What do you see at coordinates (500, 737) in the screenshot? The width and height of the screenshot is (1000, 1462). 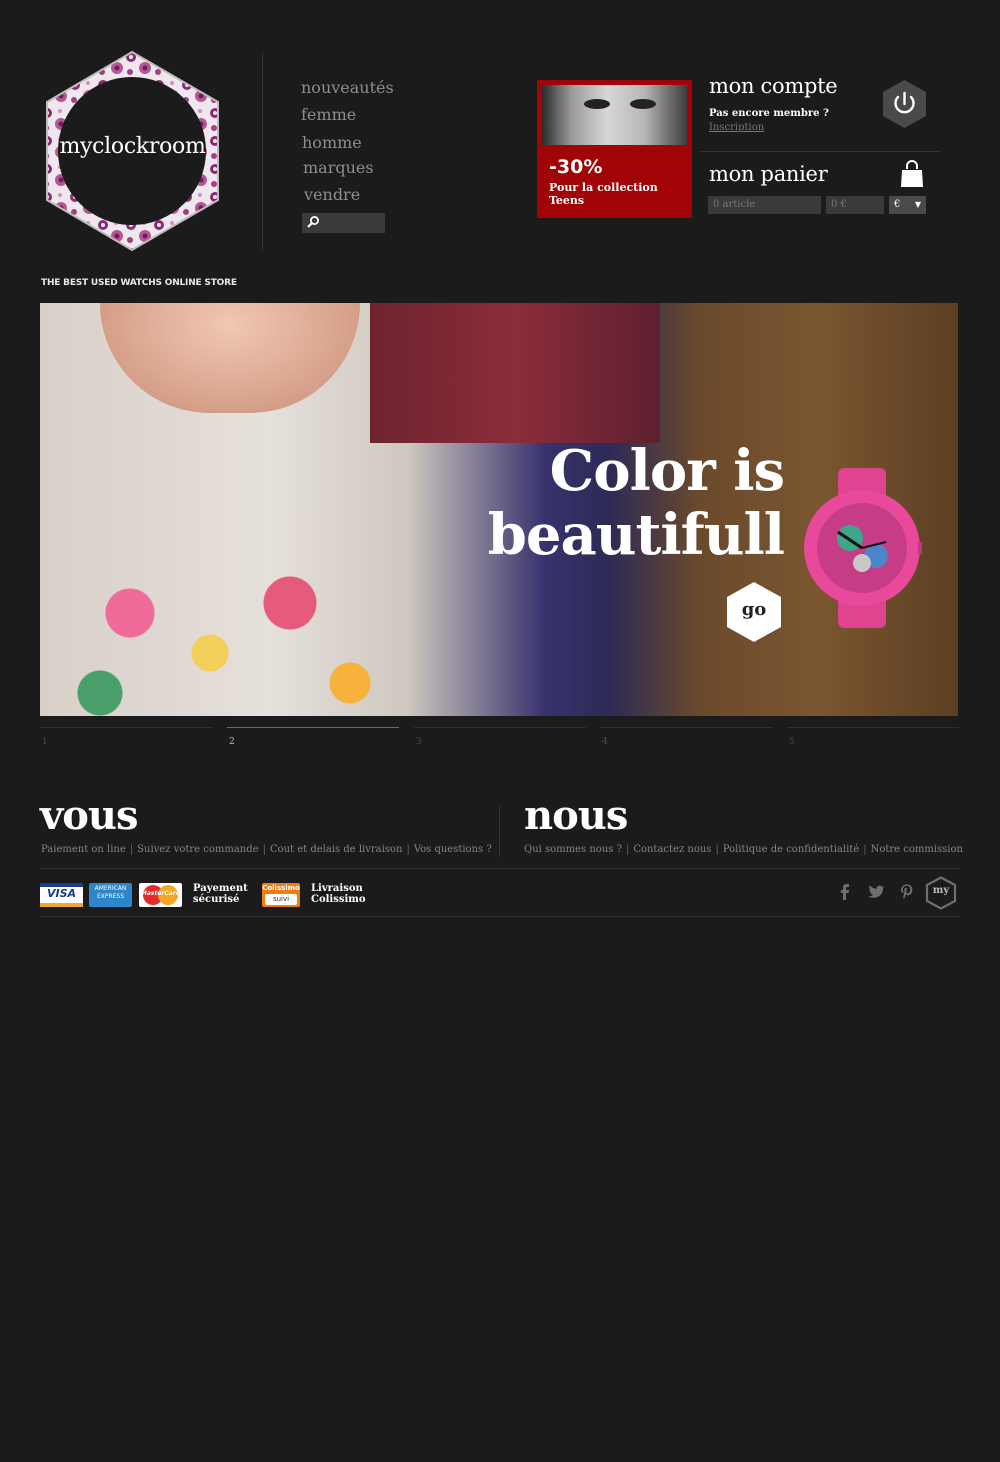 I see `slider-page-3: 3` at bounding box center [500, 737].